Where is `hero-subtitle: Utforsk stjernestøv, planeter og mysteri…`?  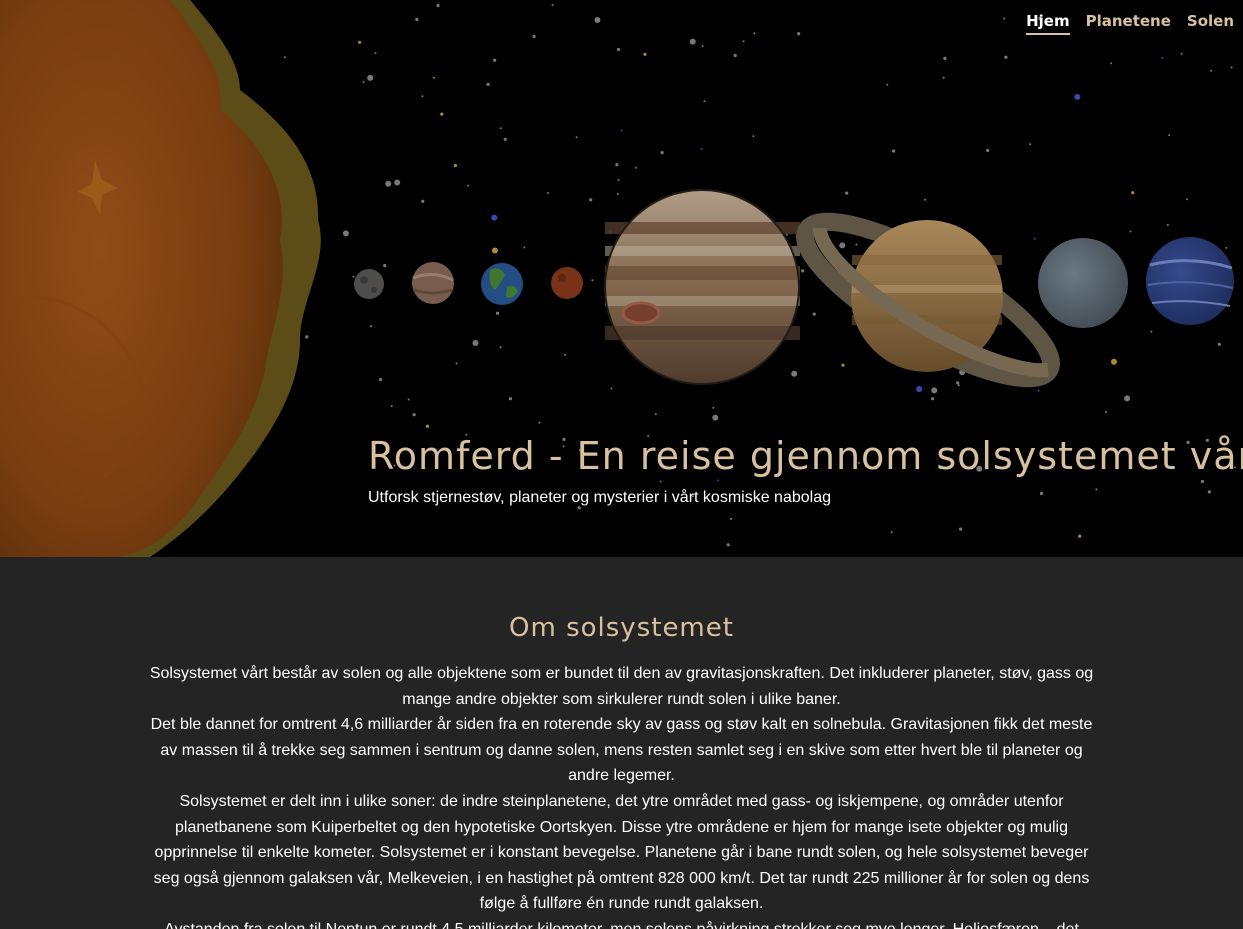
hero-subtitle: Utforsk stjernestøv, planeter og mysteri… is located at coordinates (599, 497).